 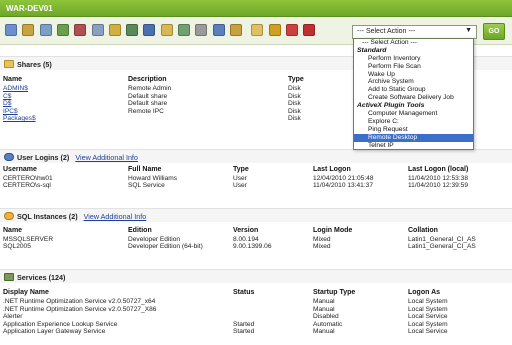 I want to click on user-icon, so click(x=97, y=30).